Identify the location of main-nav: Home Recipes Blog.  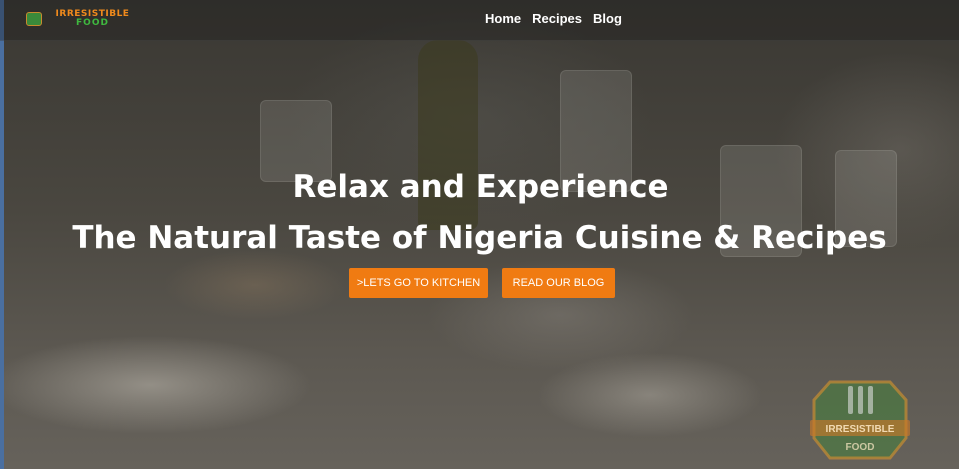
(553, 19).